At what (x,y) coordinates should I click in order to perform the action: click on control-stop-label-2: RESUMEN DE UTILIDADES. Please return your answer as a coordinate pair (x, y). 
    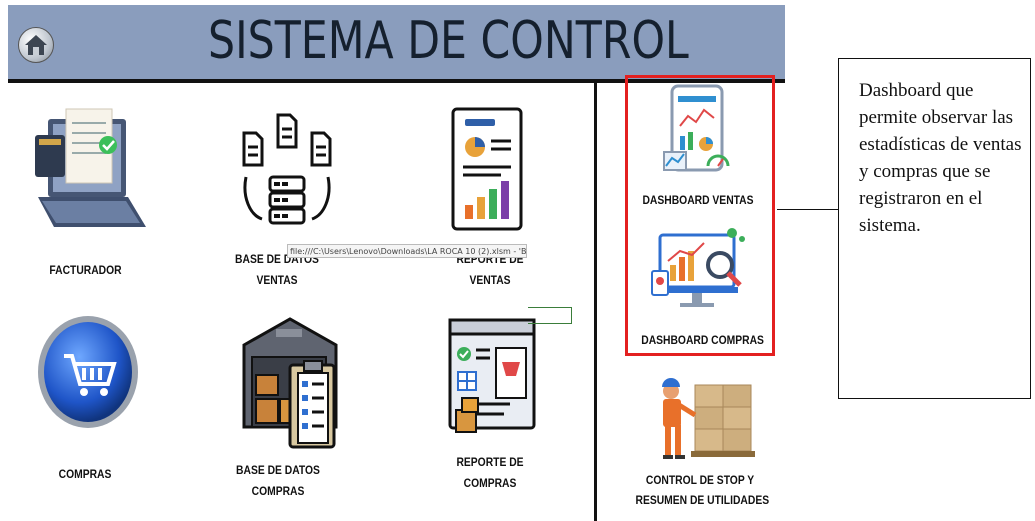
    Looking at the image, I should click on (702, 500).